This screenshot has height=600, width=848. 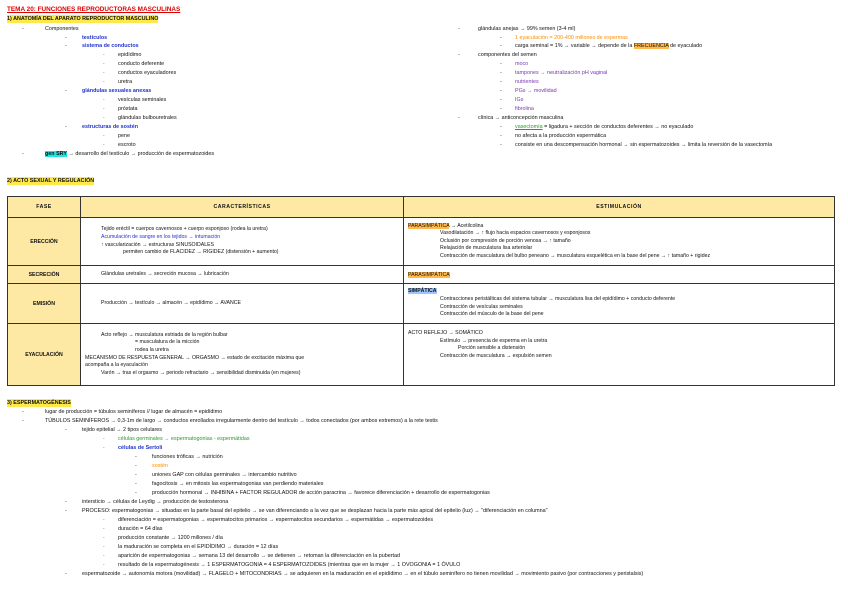 I want to click on uretra: uretra, so click(x=125, y=82).